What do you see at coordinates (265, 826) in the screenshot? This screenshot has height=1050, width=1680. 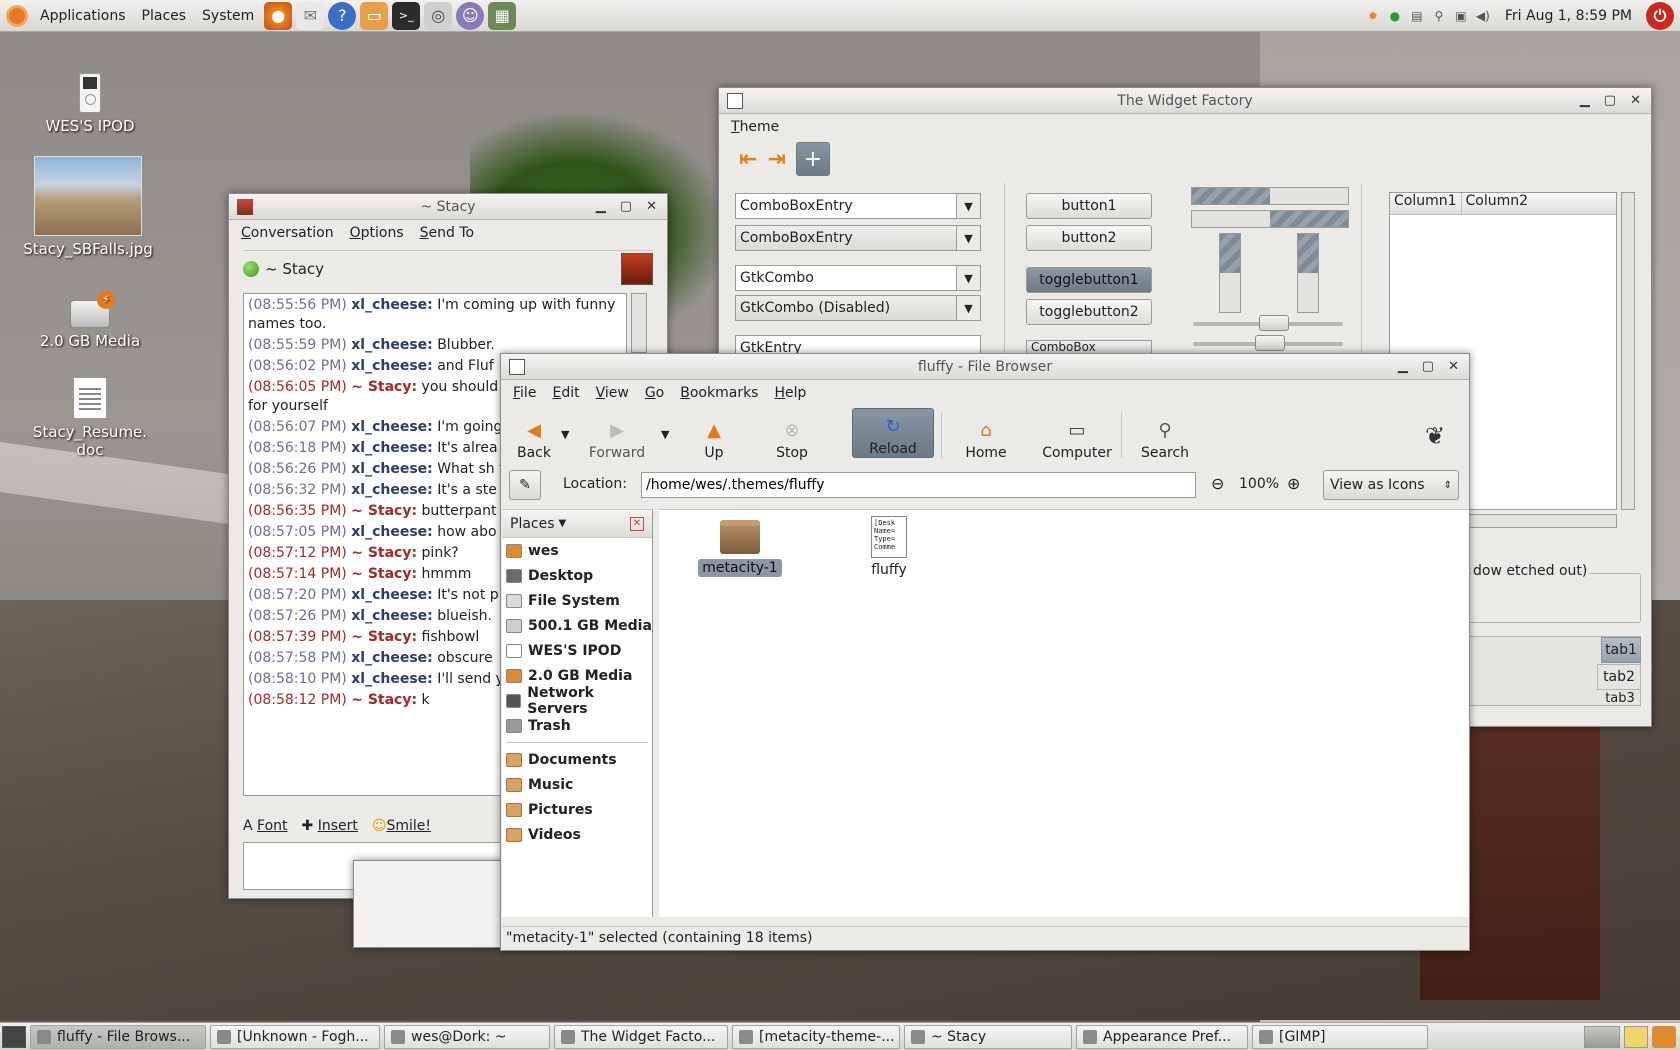 I see `font-button: A Font` at bounding box center [265, 826].